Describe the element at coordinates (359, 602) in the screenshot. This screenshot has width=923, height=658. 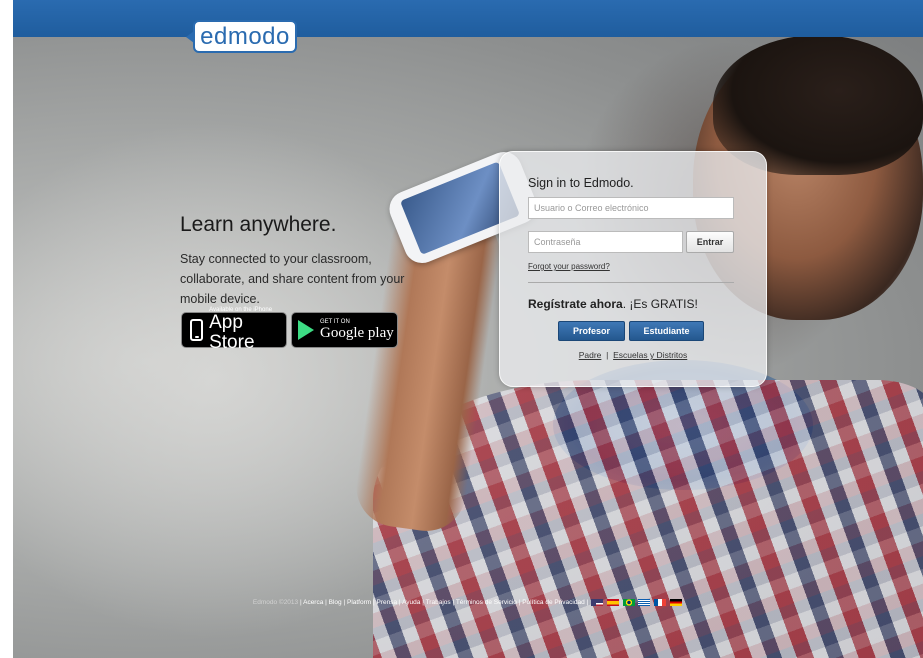
I see `footer-link-platform: Platform` at that location.